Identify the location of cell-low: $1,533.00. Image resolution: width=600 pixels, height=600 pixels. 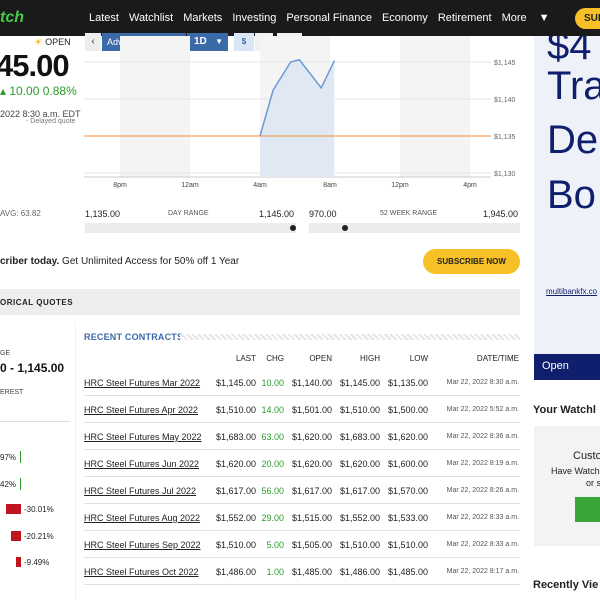
(407, 518).